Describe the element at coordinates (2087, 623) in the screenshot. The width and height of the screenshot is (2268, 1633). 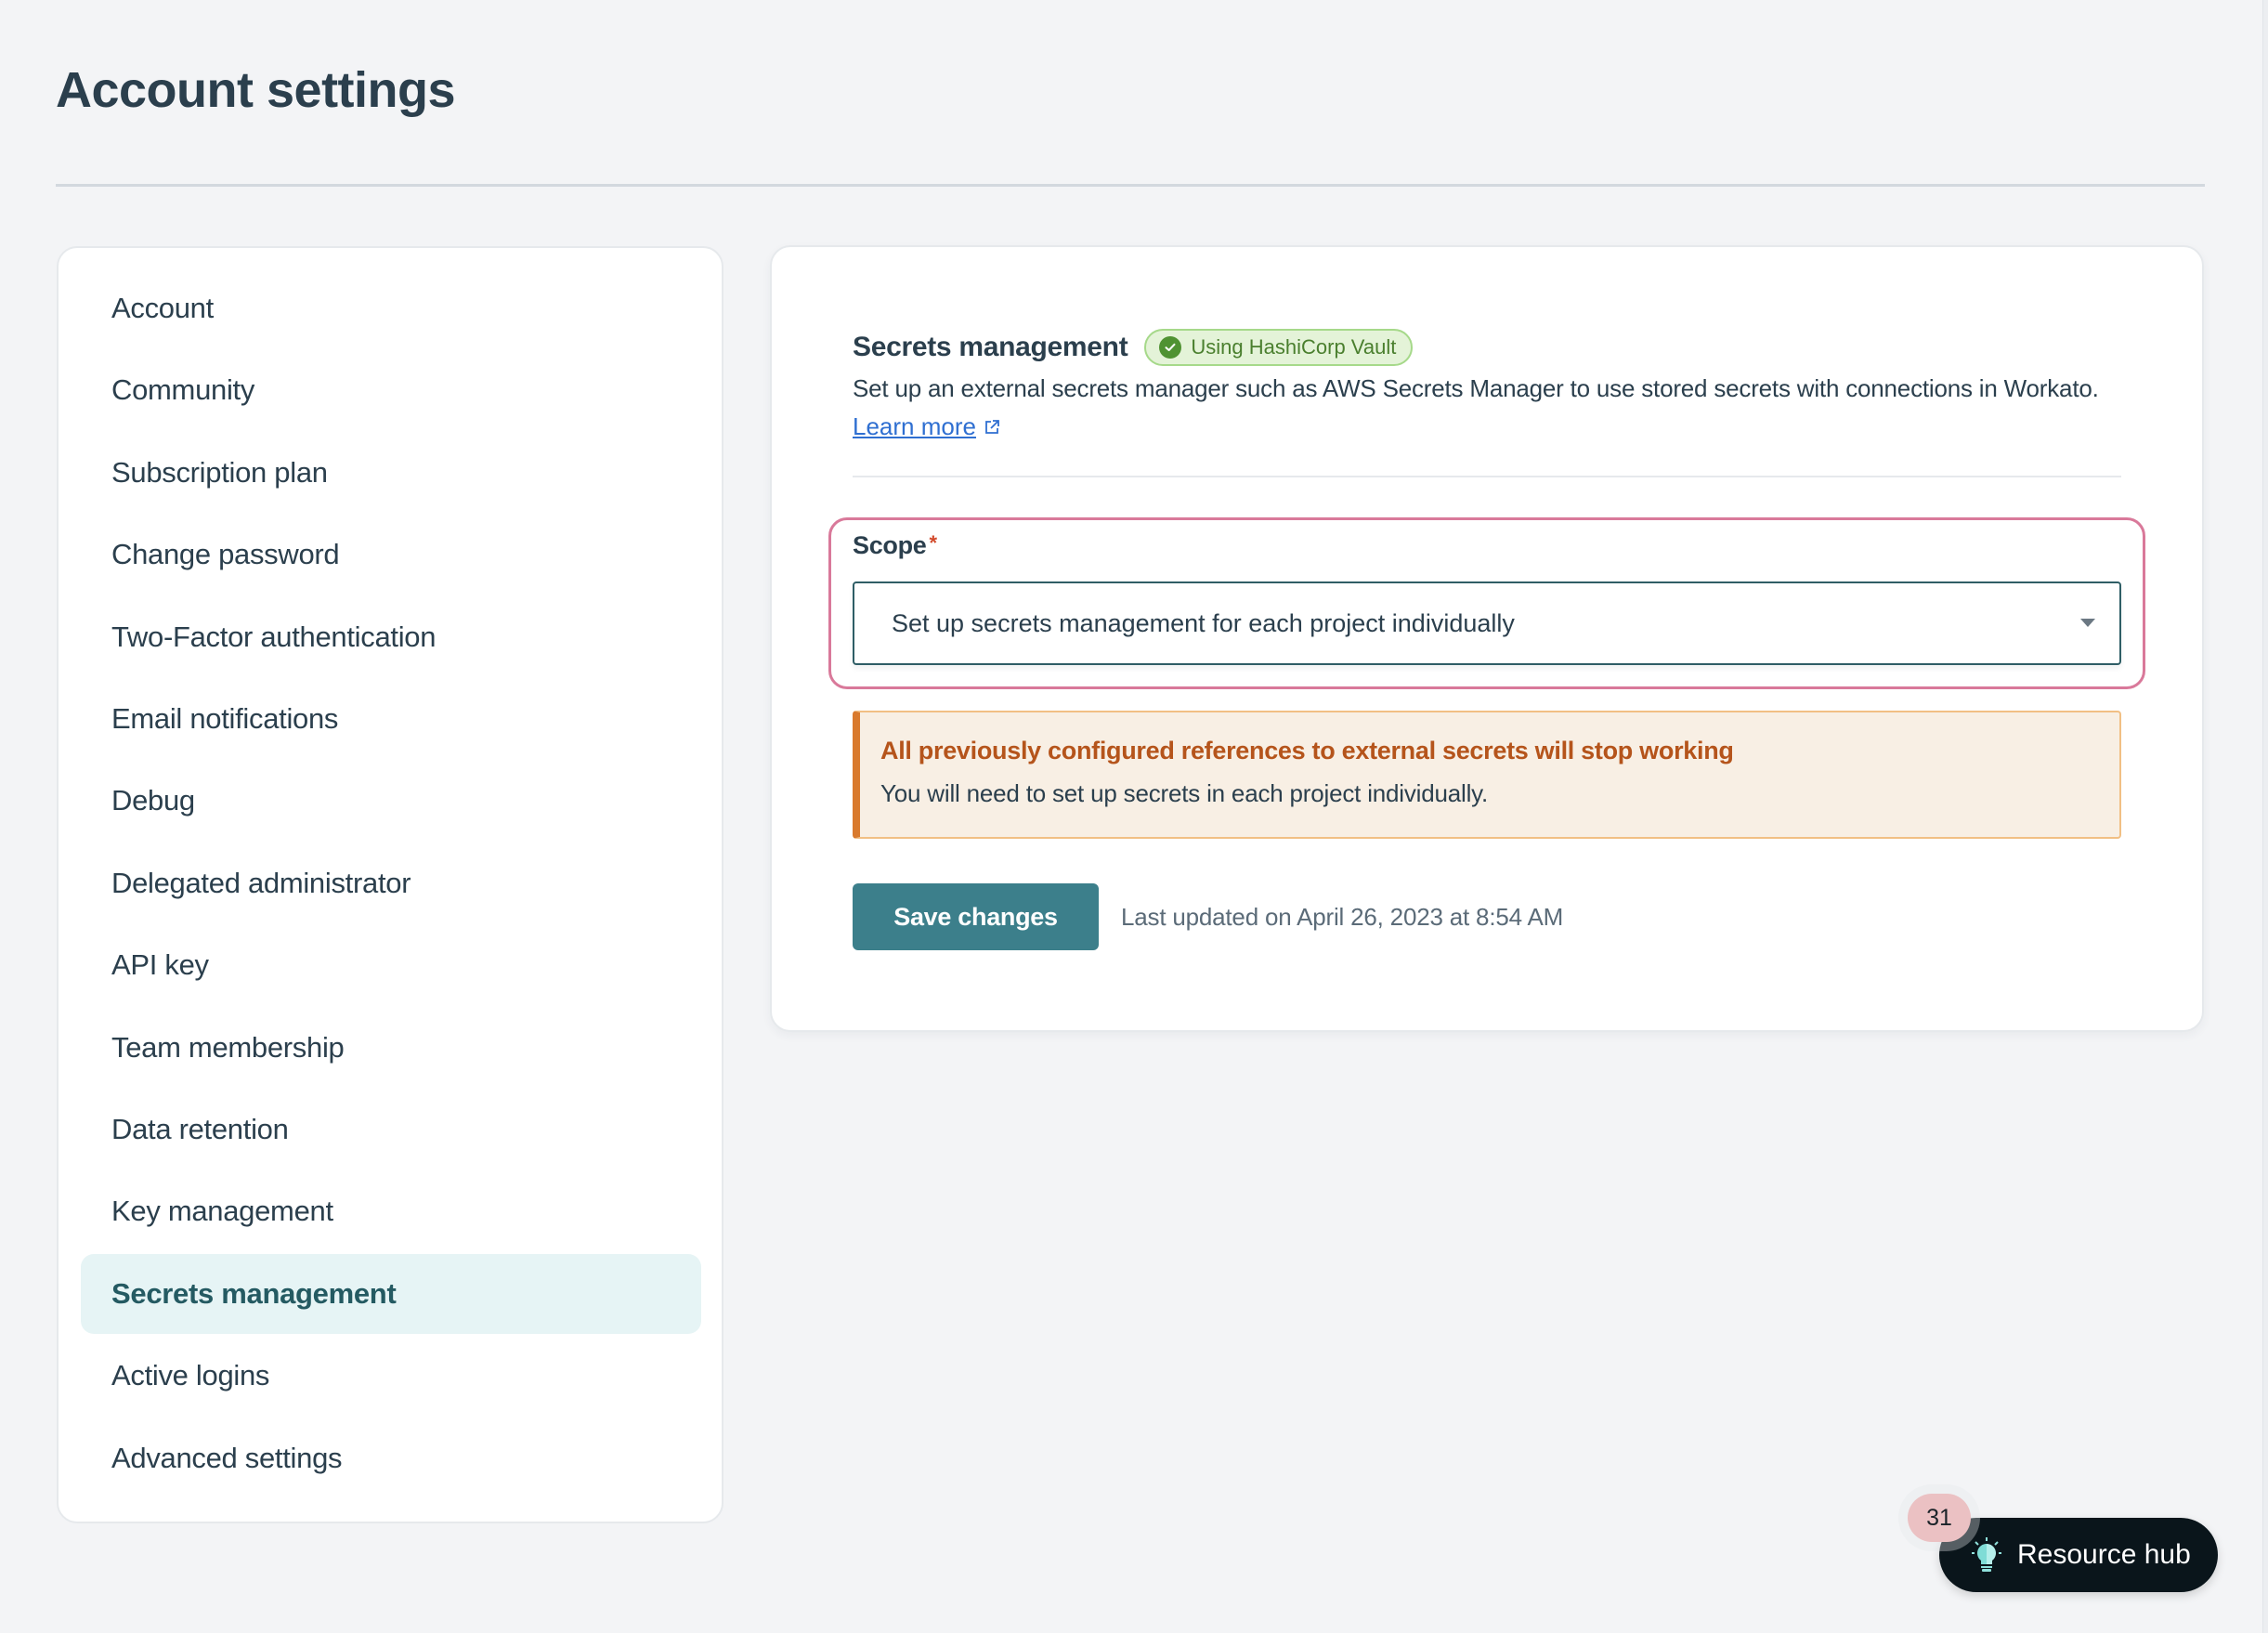
I see `caret-down-icon` at that location.